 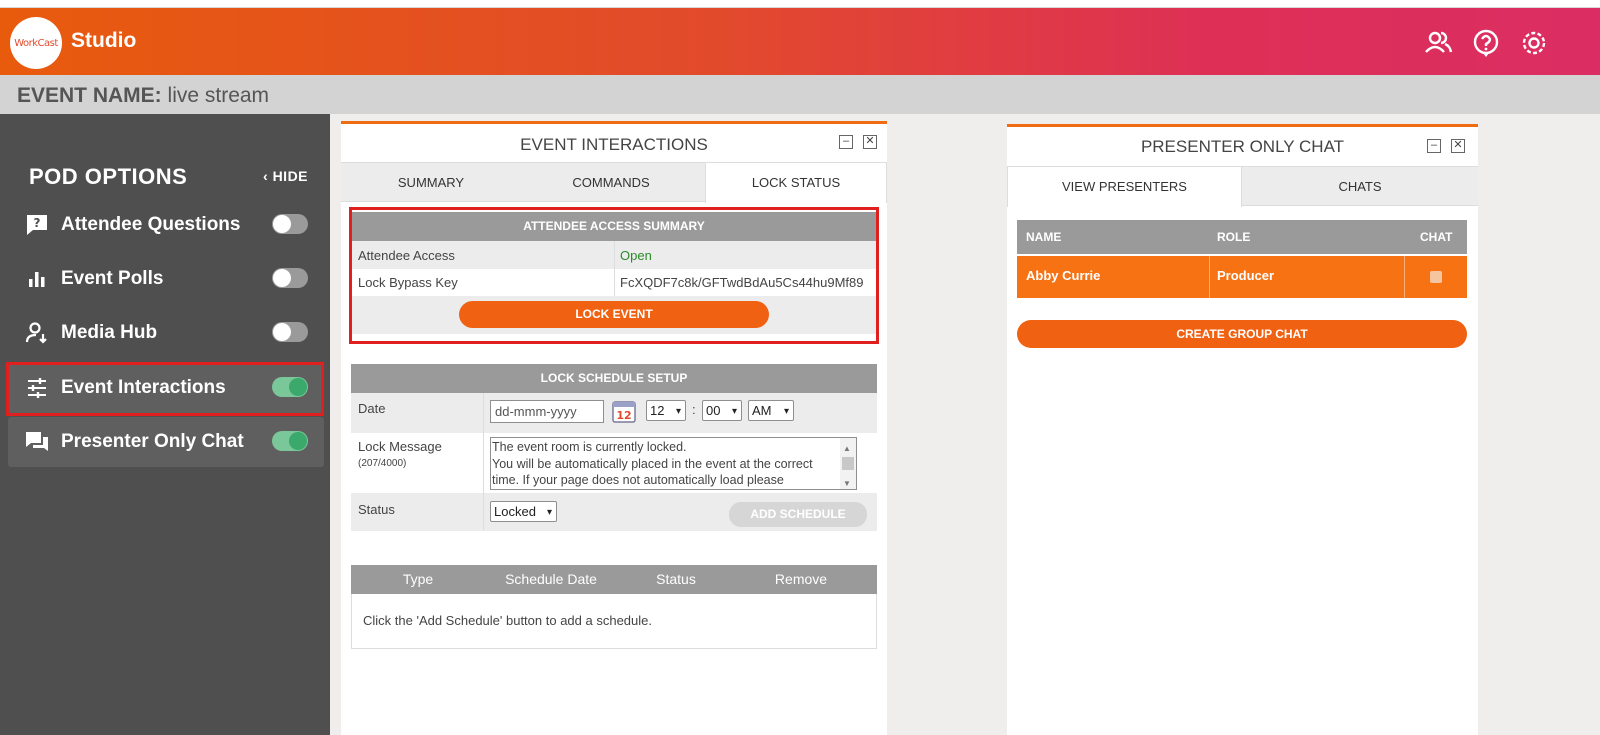 I want to click on panel-title: PRESENTER ONLY CHAT, so click(x=1242, y=146).